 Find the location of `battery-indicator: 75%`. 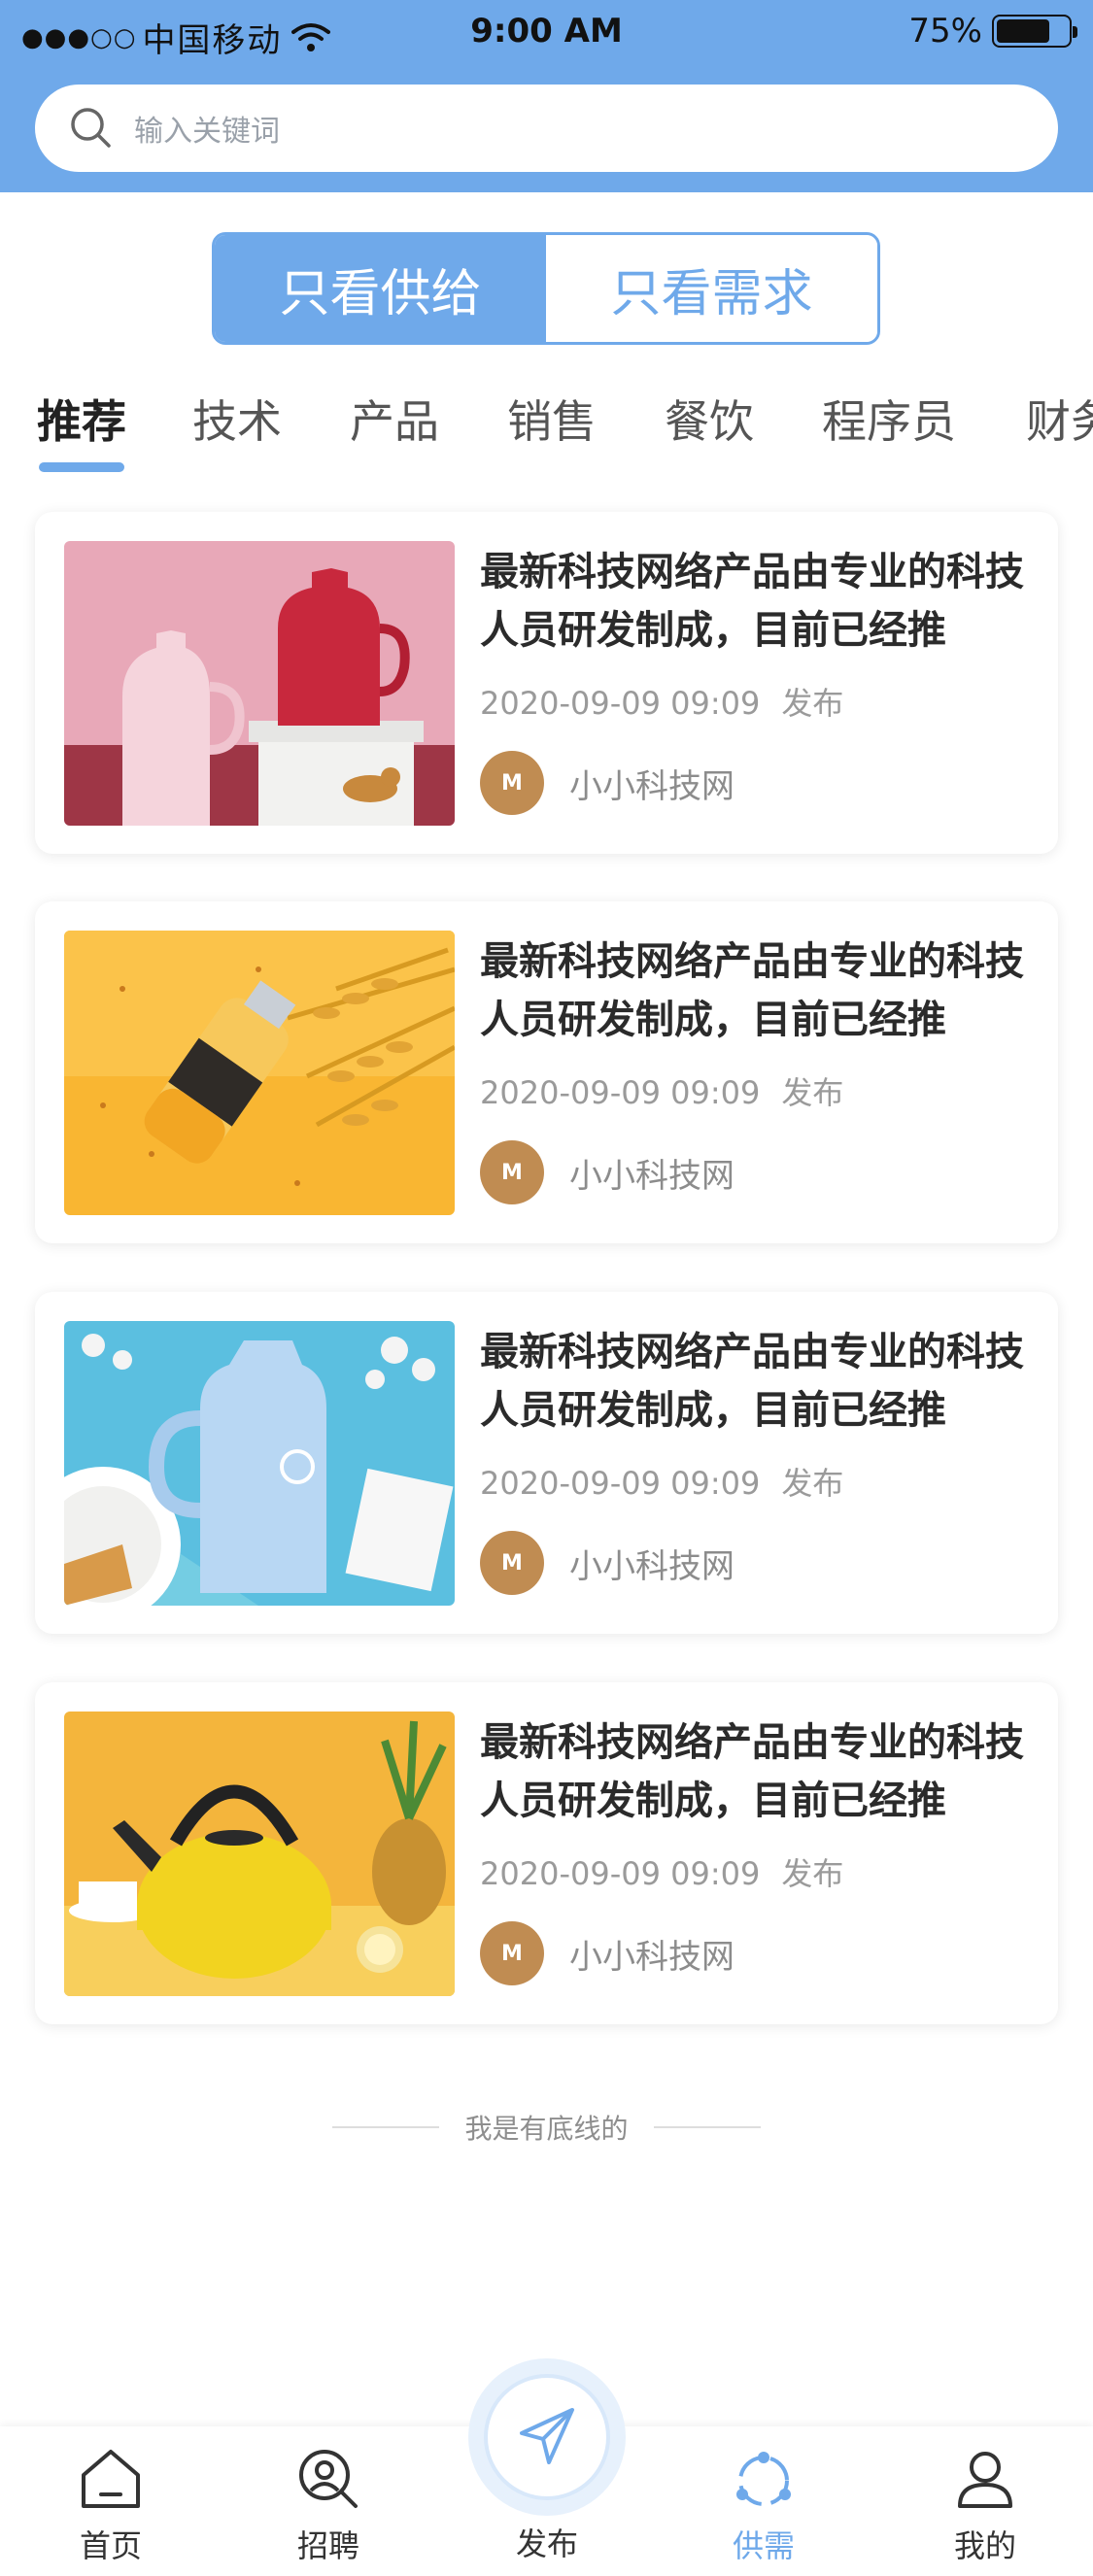

battery-indicator: 75% is located at coordinates (992, 31).